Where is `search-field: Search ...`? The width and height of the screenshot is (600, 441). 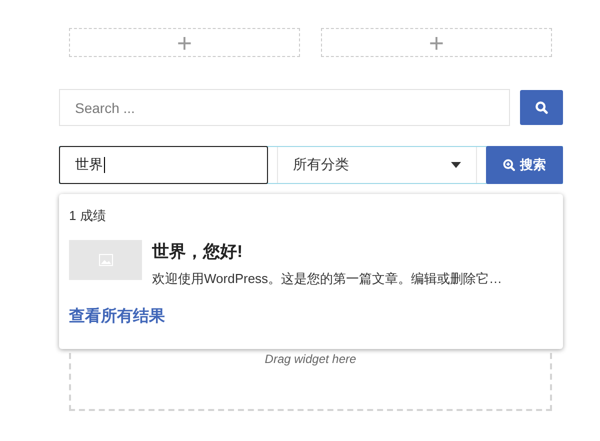
search-field: Search ... is located at coordinates (284, 107).